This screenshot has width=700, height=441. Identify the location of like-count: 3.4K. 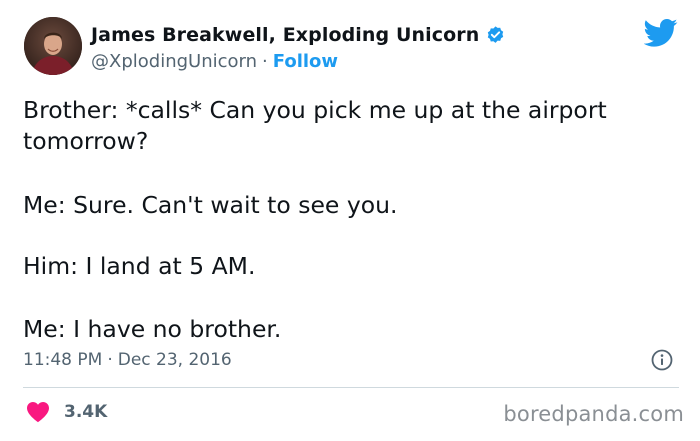
(86, 412).